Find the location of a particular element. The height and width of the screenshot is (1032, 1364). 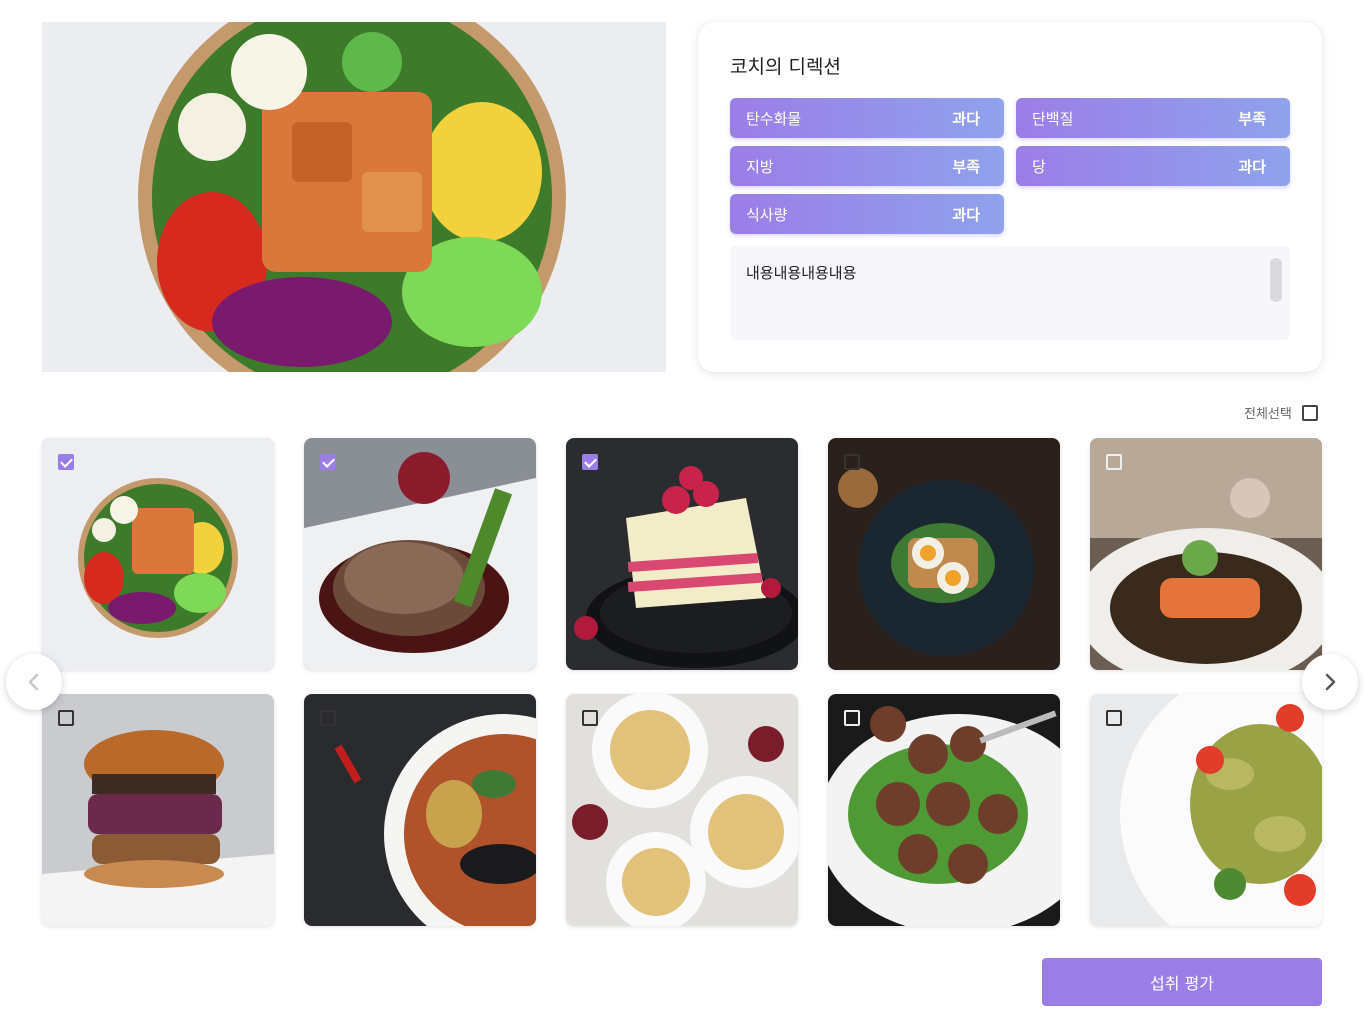

food-card-burger is located at coordinates (158, 810).